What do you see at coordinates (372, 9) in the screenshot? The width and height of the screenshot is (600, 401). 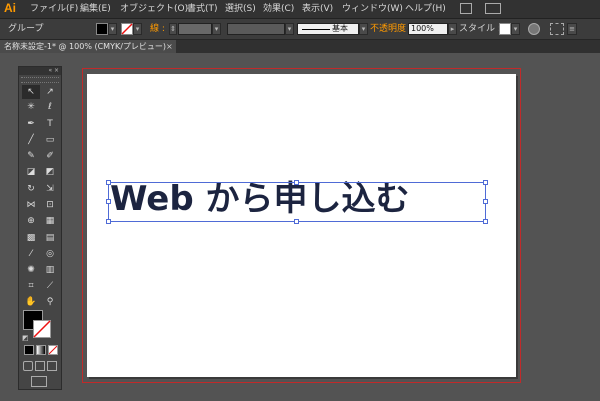 I see `menu-window: ウィンドウ(W)` at bounding box center [372, 9].